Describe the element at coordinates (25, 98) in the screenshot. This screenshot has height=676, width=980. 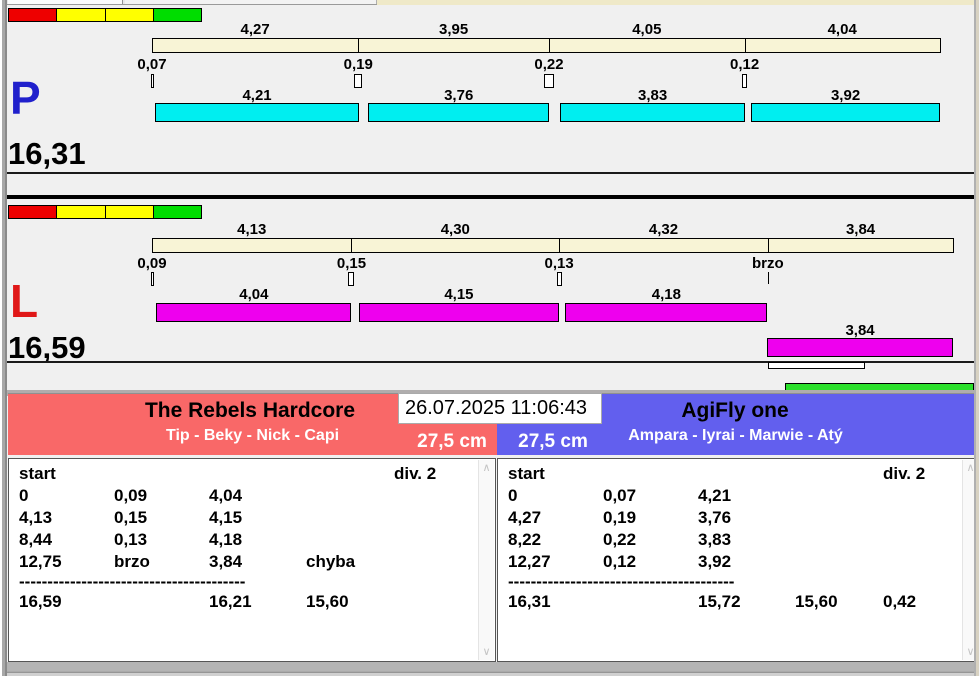
I see `lane-letter-p: P` at that location.